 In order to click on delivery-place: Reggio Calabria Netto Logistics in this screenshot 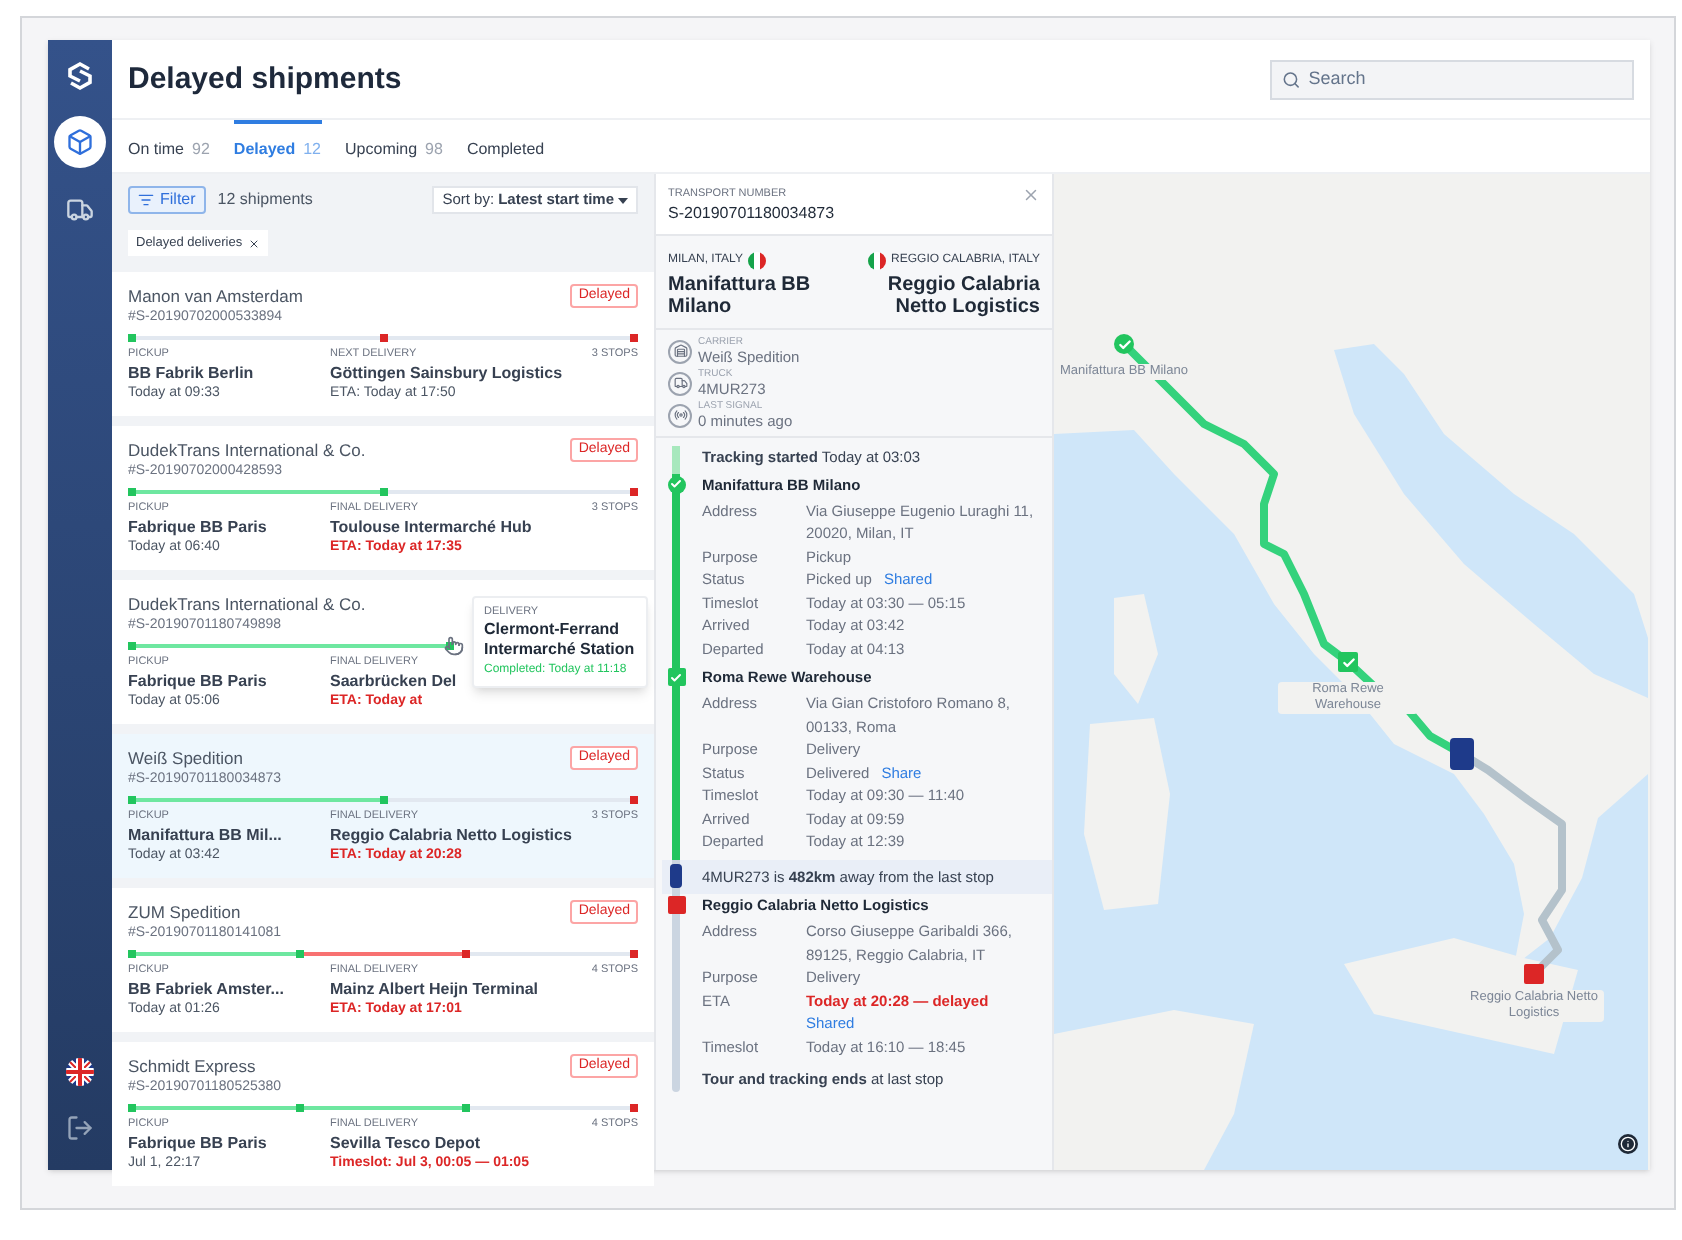, I will do `click(451, 835)`.